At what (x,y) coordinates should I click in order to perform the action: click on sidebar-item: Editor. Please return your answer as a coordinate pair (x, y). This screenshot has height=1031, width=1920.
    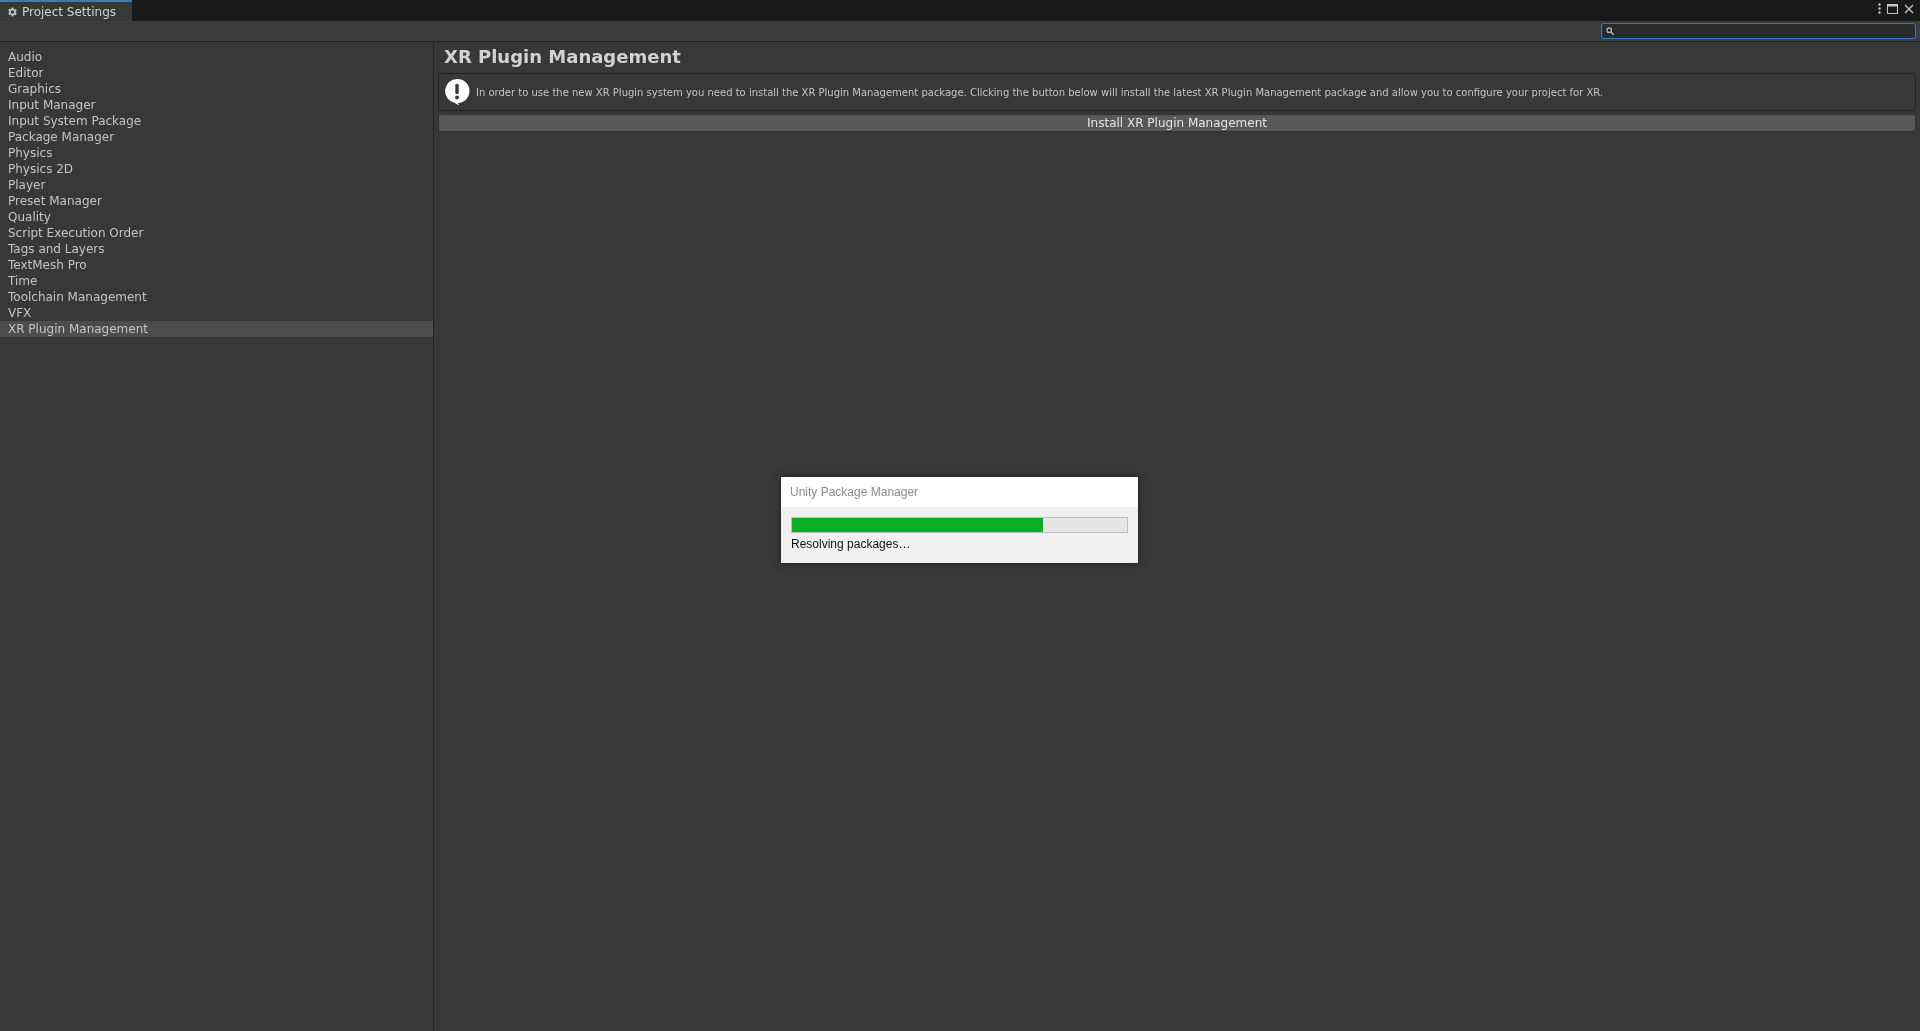
    Looking at the image, I should click on (216, 73).